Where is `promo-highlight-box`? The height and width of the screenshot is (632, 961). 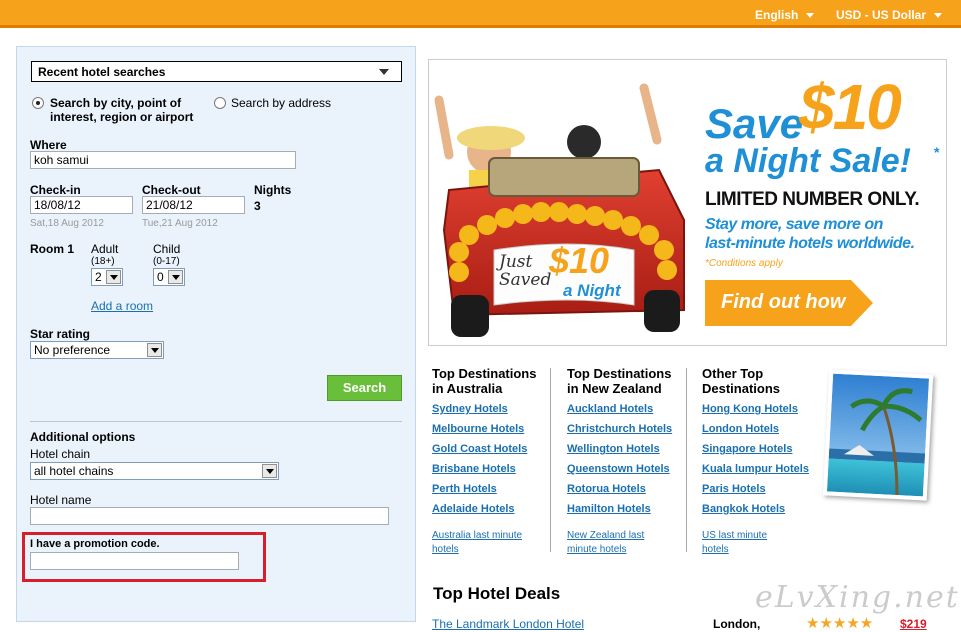
promo-highlight-box is located at coordinates (144, 557).